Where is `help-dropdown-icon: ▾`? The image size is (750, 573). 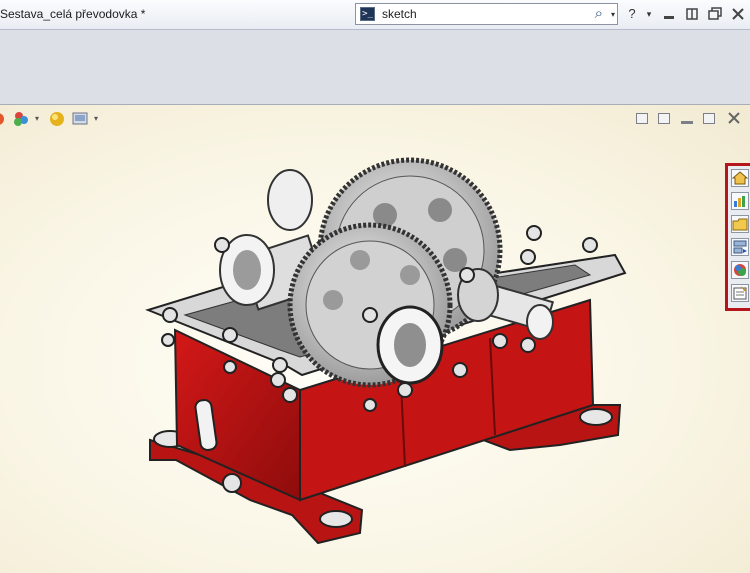
help-dropdown-icon: ▾ is located at coordinates (649, 14).